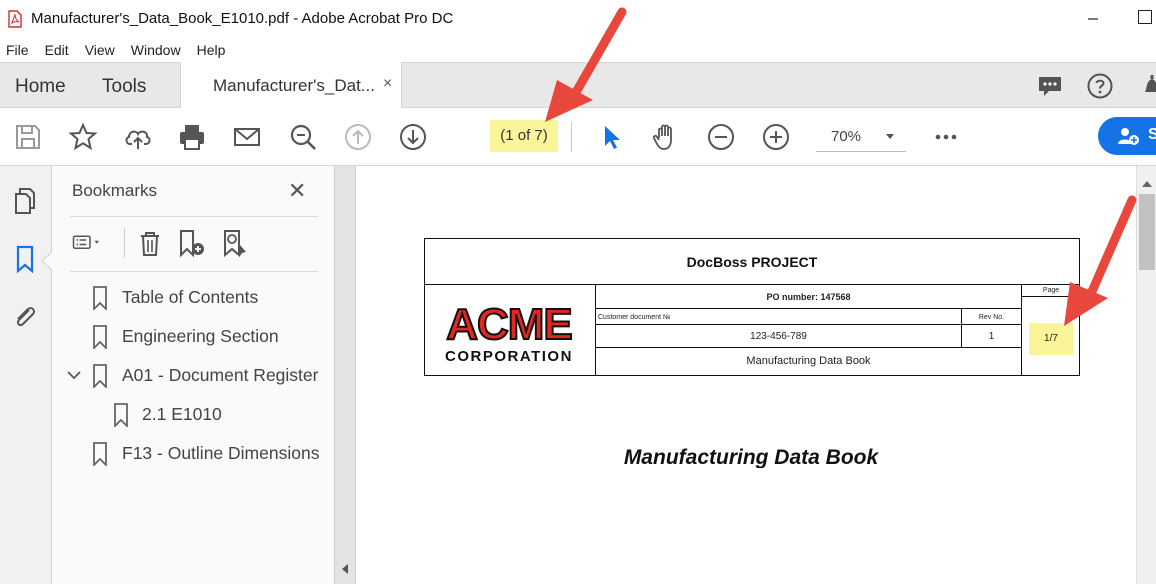  What do you see at coordinates (115, 190) in the screenshot?
I see `panel-title: Bookmarks` at bounding box center [115, 190].